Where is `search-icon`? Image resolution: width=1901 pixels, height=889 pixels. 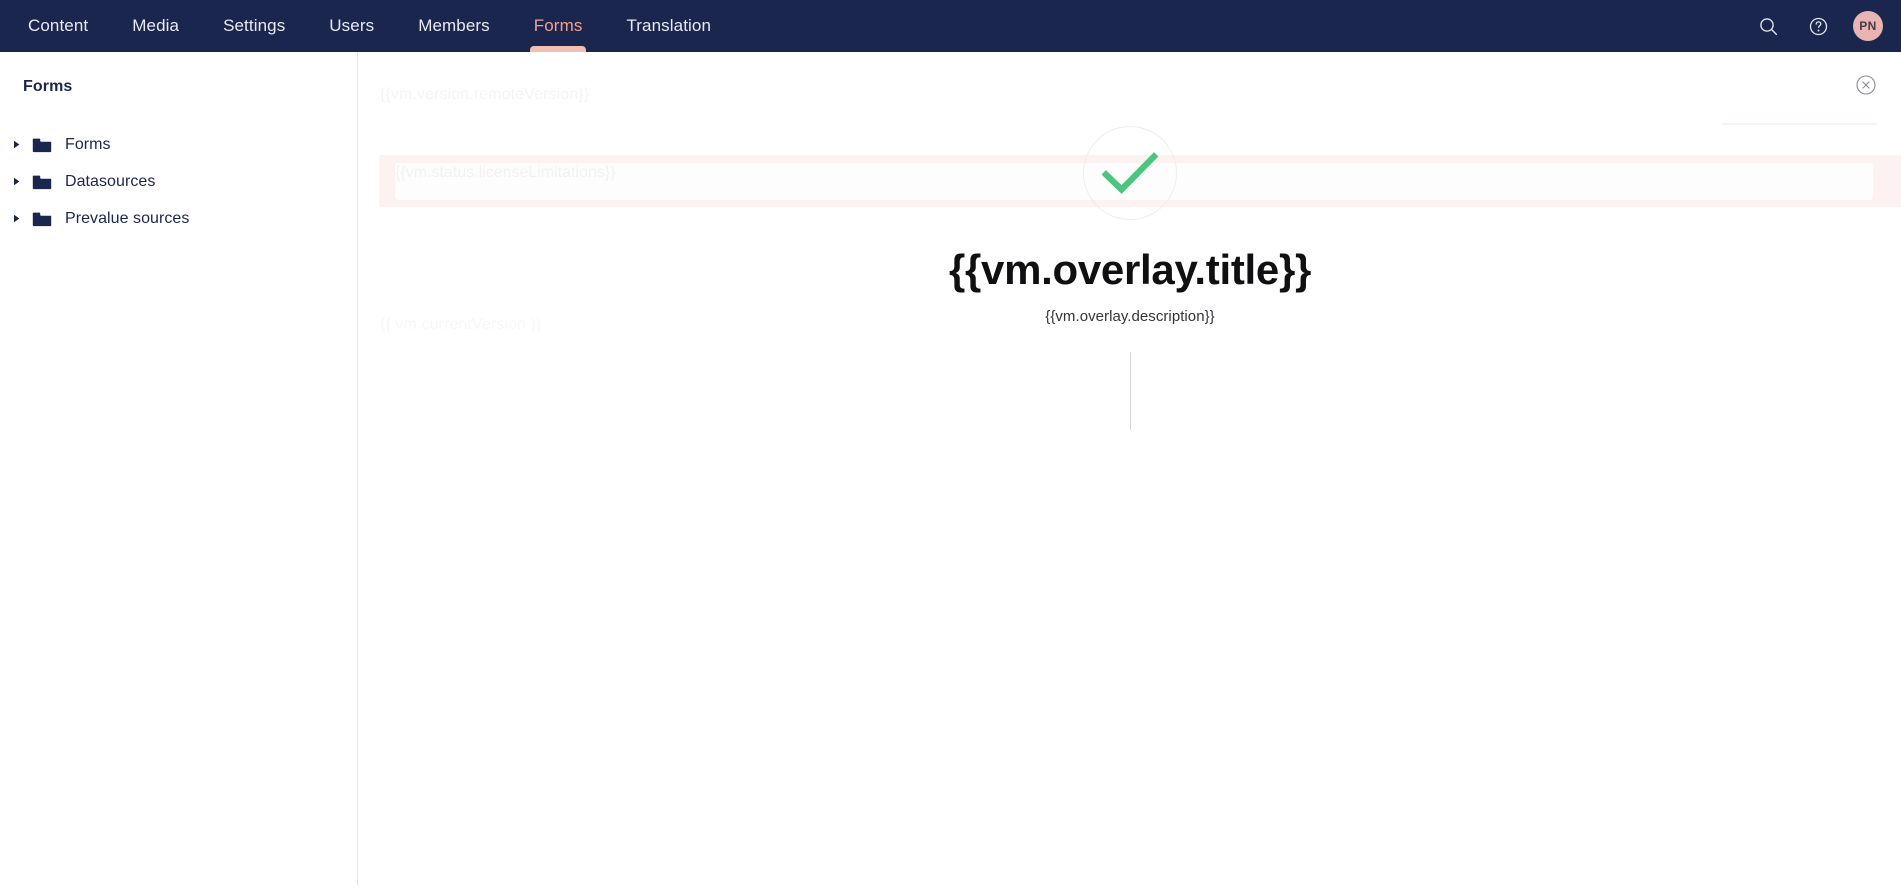
search-icon is located at coordinates (1768, 26).